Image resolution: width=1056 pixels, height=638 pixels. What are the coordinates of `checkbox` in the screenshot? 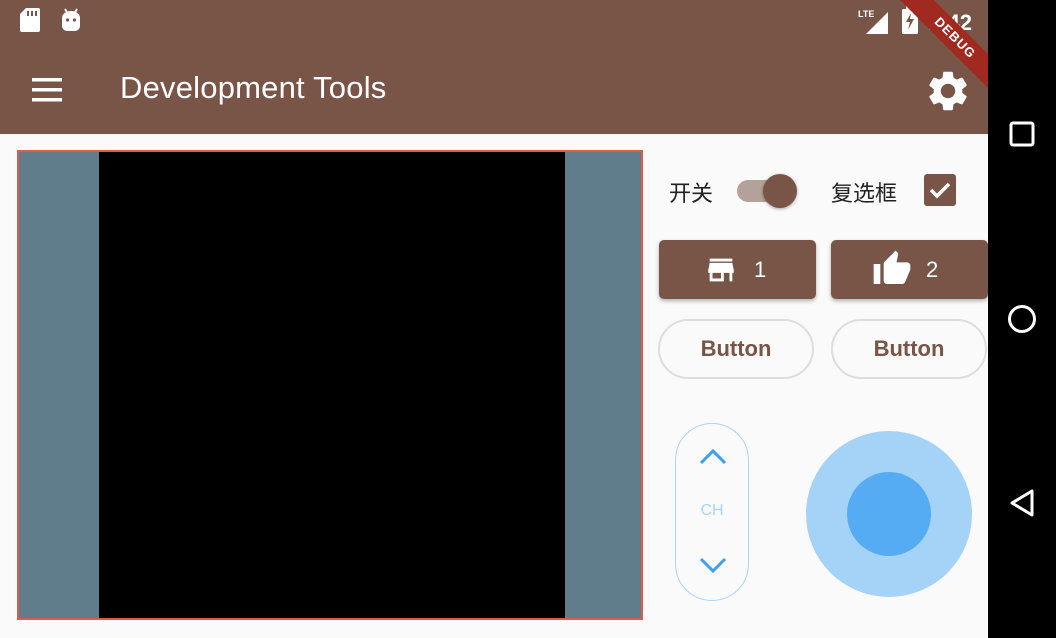 It's located at (940, 190).